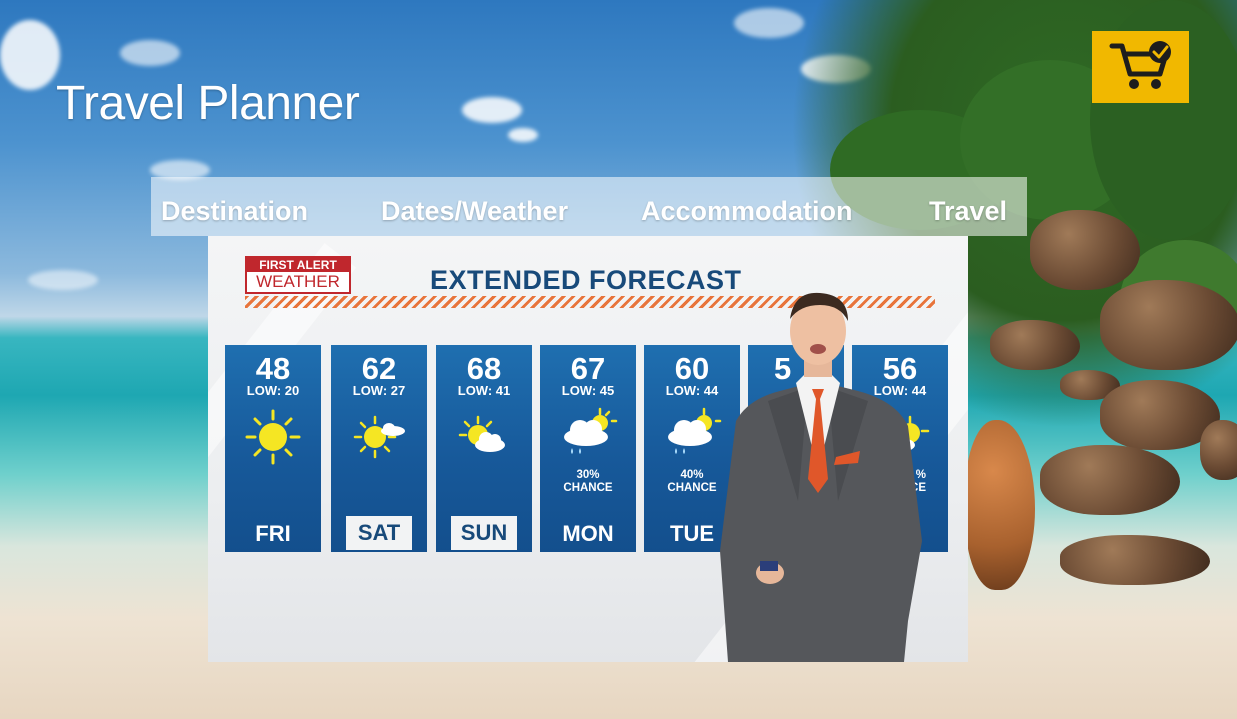 The width and height of the screenshot is (1237, 719). What do you see at coordinates (273, 390) in the screenshot?
I see `low-temp: LOW: 20` at bounding box center [273, 390].